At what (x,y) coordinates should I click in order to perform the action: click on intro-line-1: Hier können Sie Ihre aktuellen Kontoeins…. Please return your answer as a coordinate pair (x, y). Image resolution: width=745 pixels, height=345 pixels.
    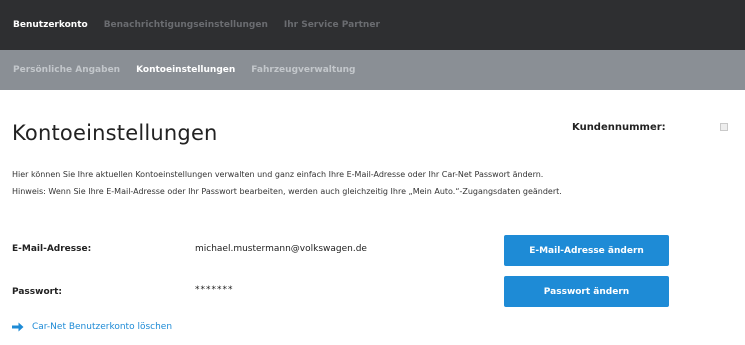
    Looking at the image, I should click on (278, 174).